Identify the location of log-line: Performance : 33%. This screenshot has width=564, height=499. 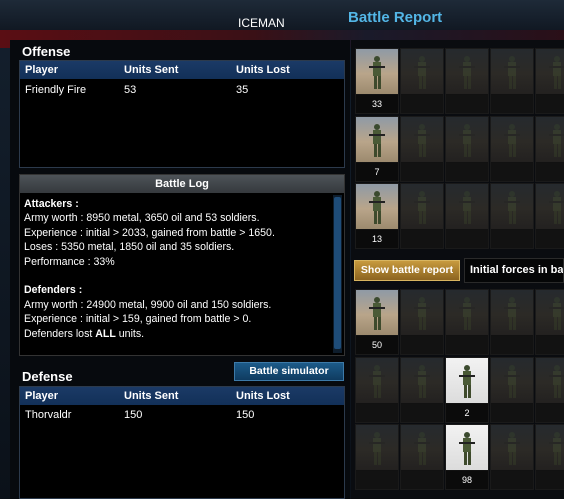
(69, 261).